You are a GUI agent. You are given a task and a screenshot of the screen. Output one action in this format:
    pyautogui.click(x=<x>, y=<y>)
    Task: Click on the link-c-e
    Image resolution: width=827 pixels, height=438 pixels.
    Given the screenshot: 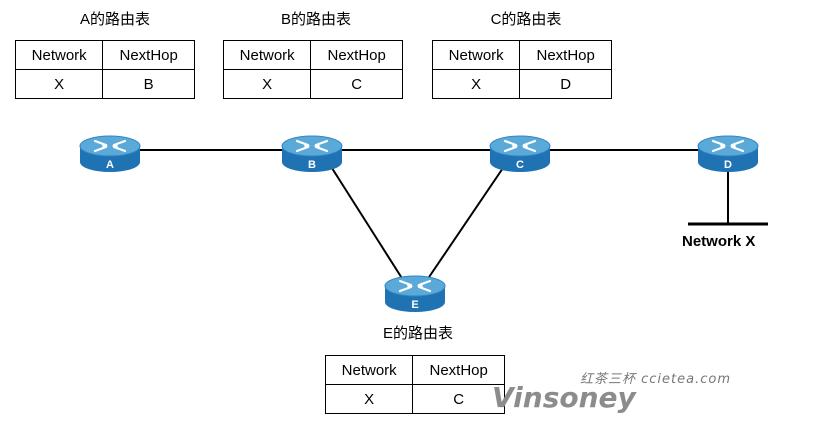 What is the action you would take?
    pyautogui.click(x=465, y=224)
    